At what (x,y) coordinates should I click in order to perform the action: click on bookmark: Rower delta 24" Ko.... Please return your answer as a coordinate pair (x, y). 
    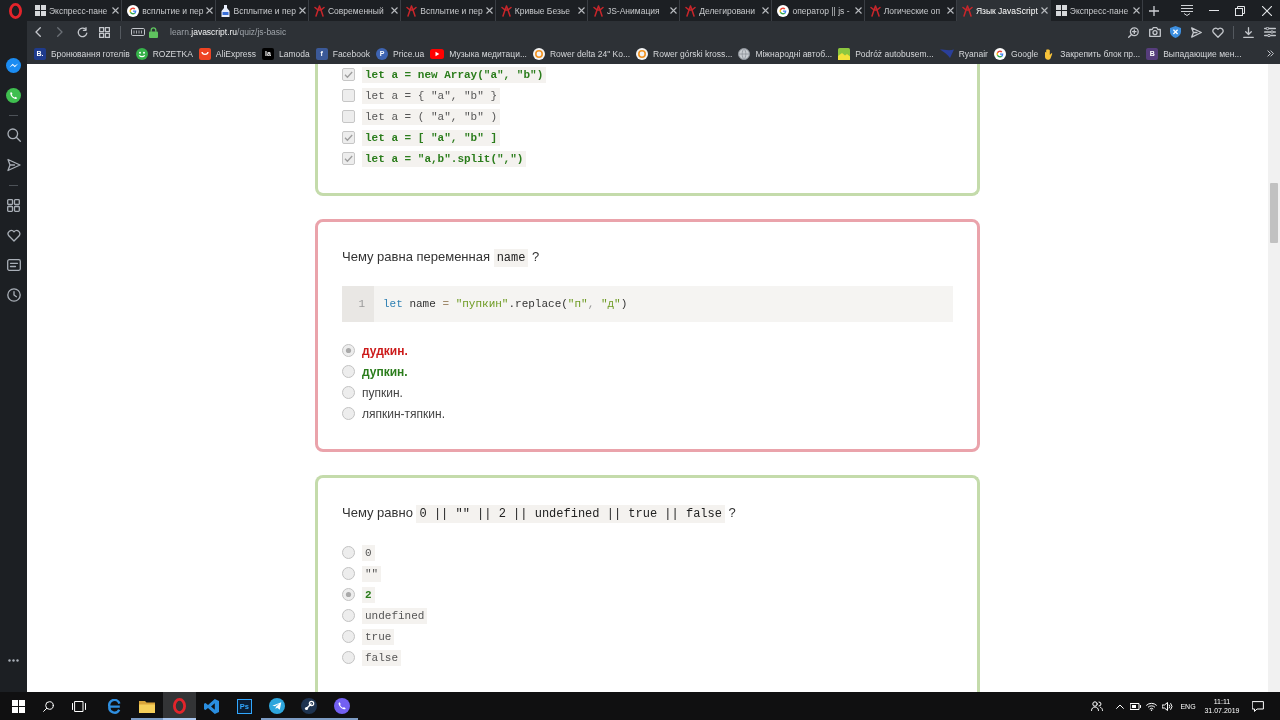
    Looking at the image, I should click on (582, 53).